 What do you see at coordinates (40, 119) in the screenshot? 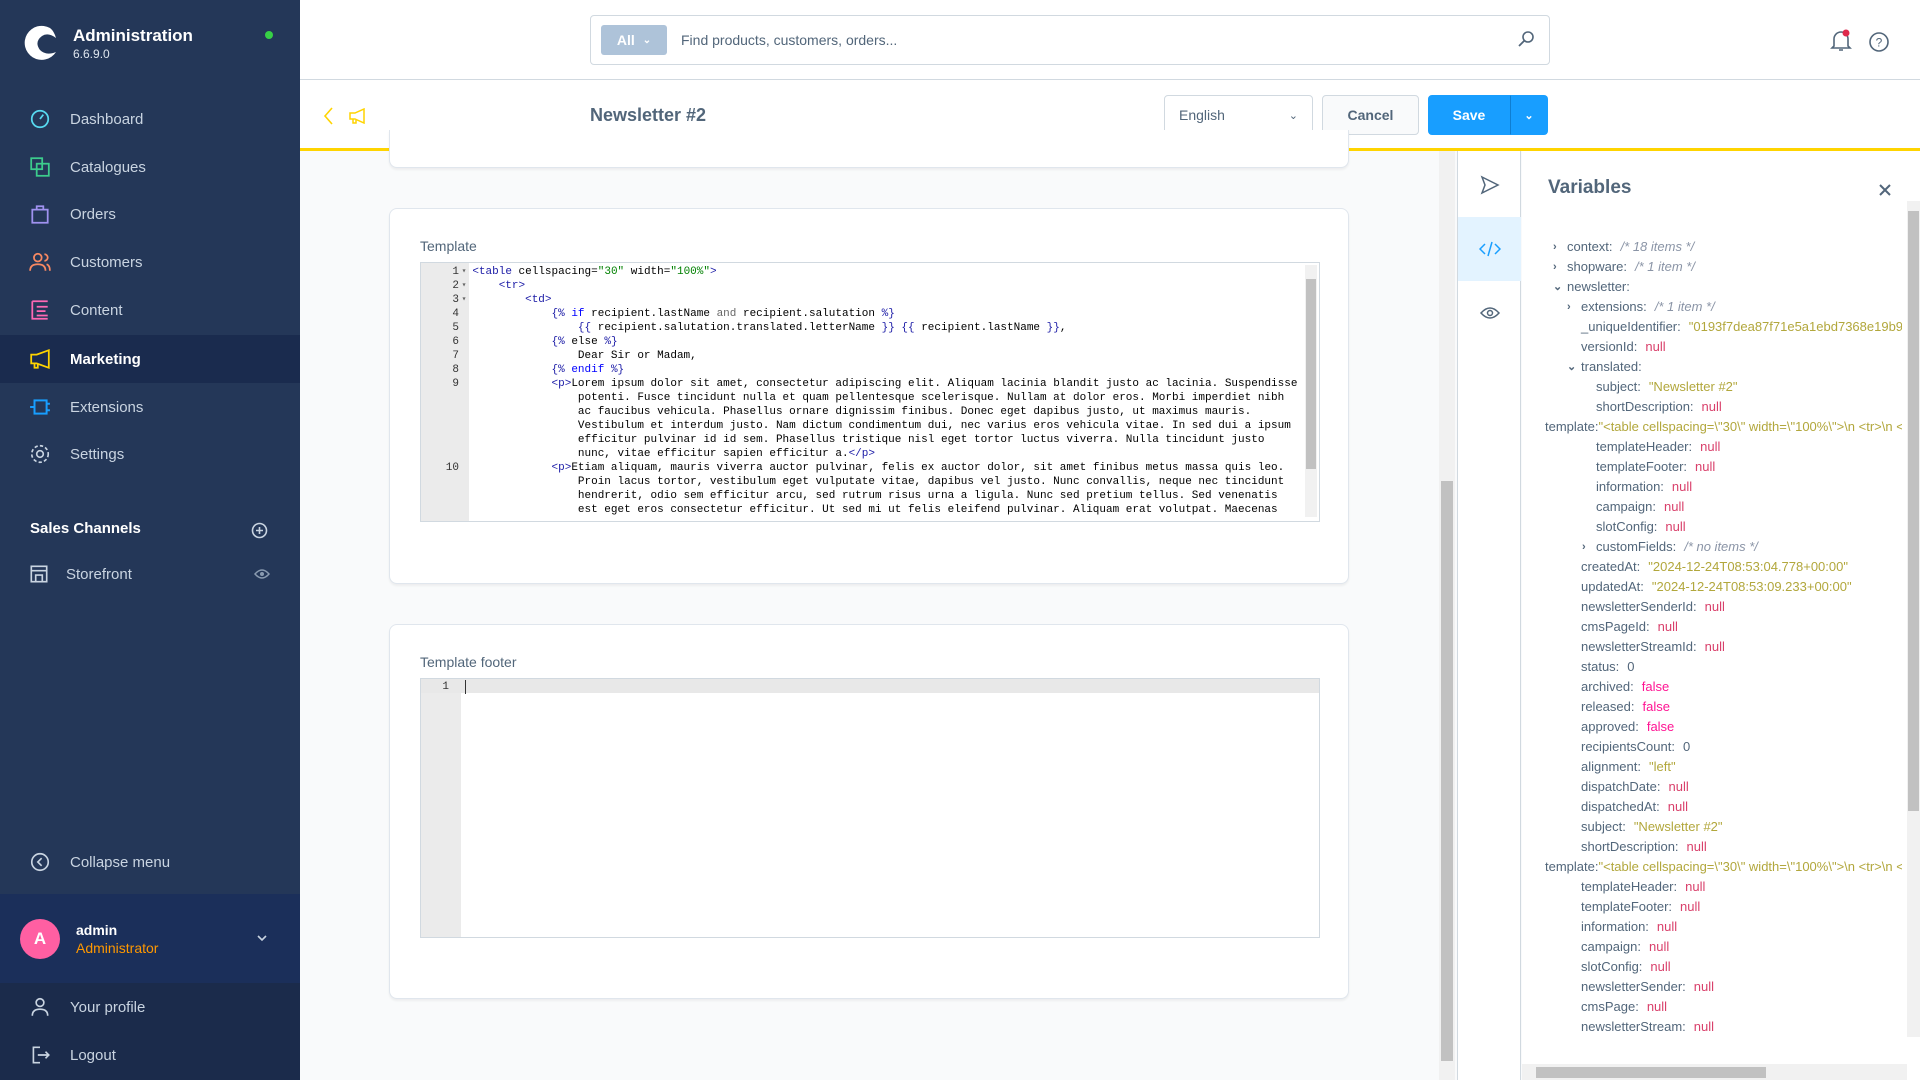
I see `dashboard-icon` at bounding box center [40, 119].